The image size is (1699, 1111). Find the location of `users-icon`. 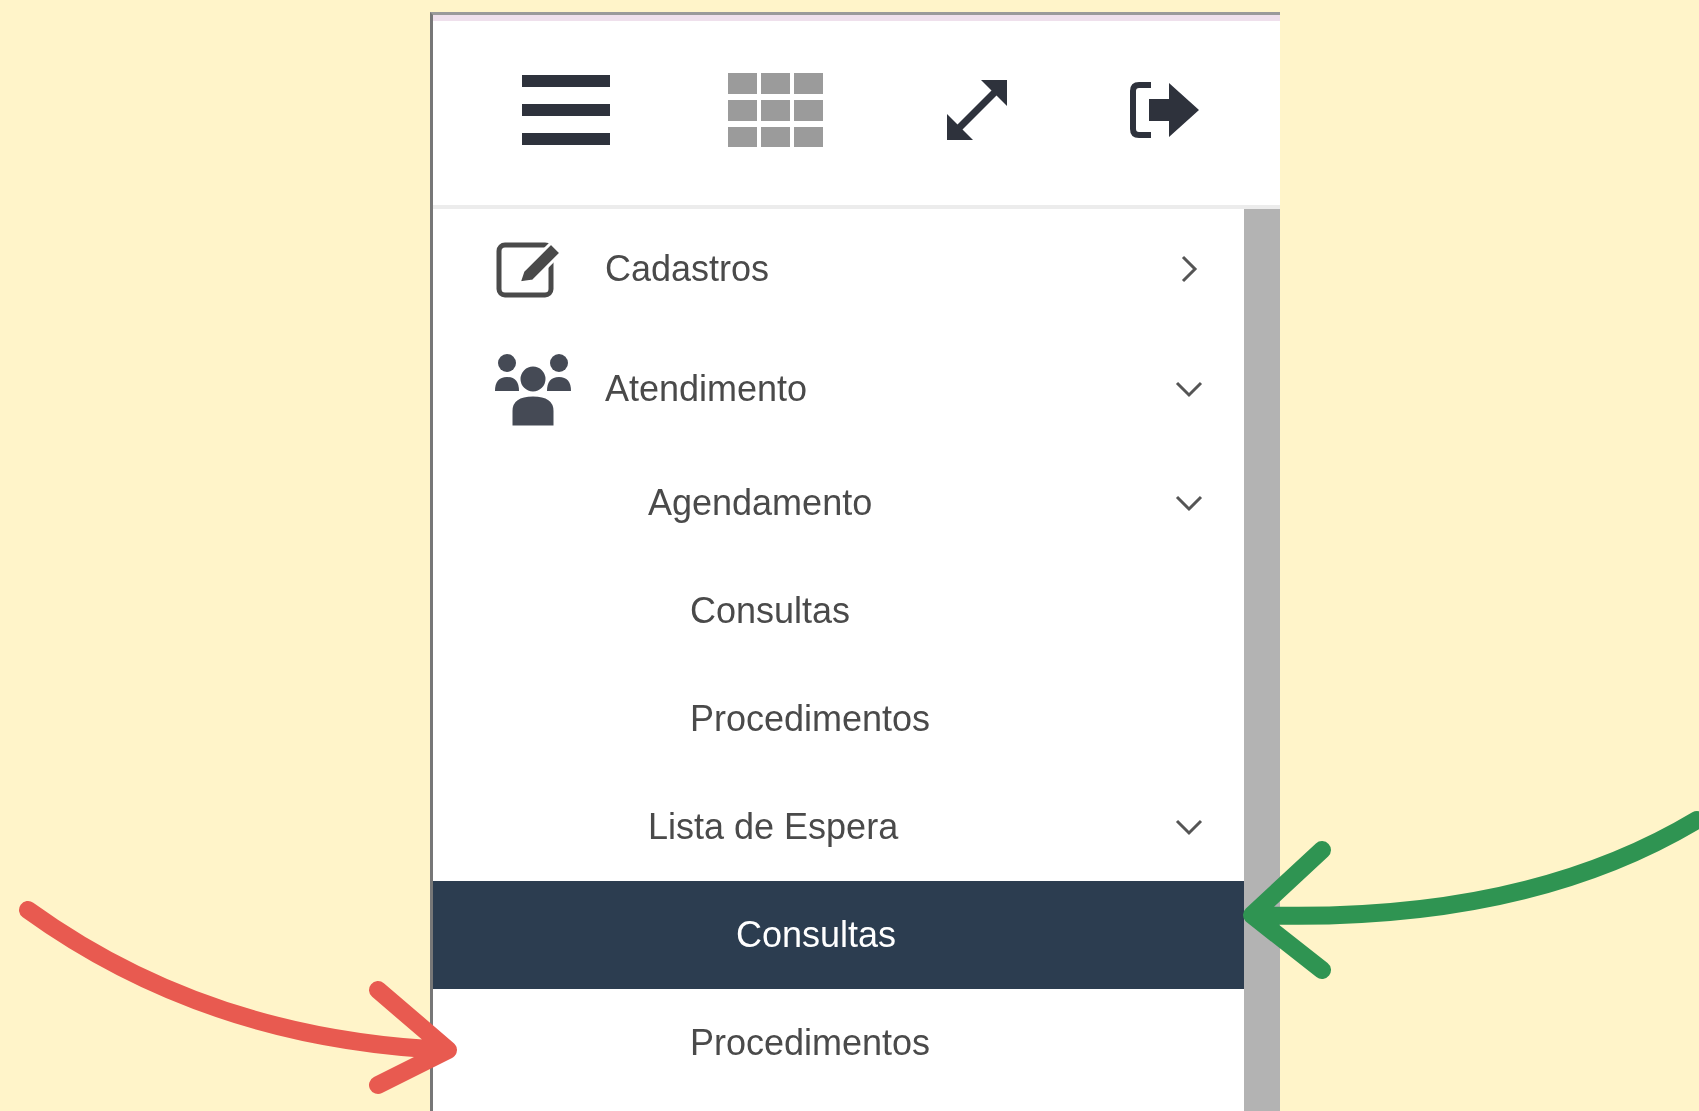

users-icon is located at coordinates (533, 389).